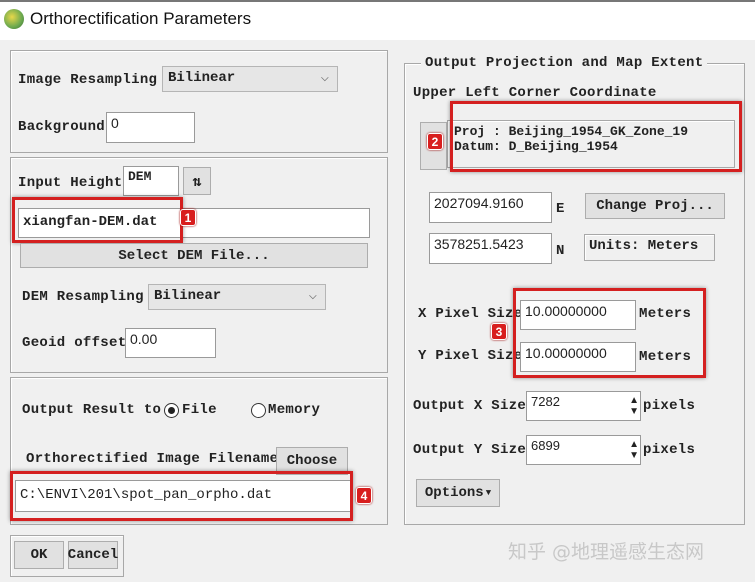 The image size is (755, 582). What do you see at coordinates (152, 459) in the screenshot?
I see `filename-label: Orthorectified Image Filename` at bounding box center [152, 459].